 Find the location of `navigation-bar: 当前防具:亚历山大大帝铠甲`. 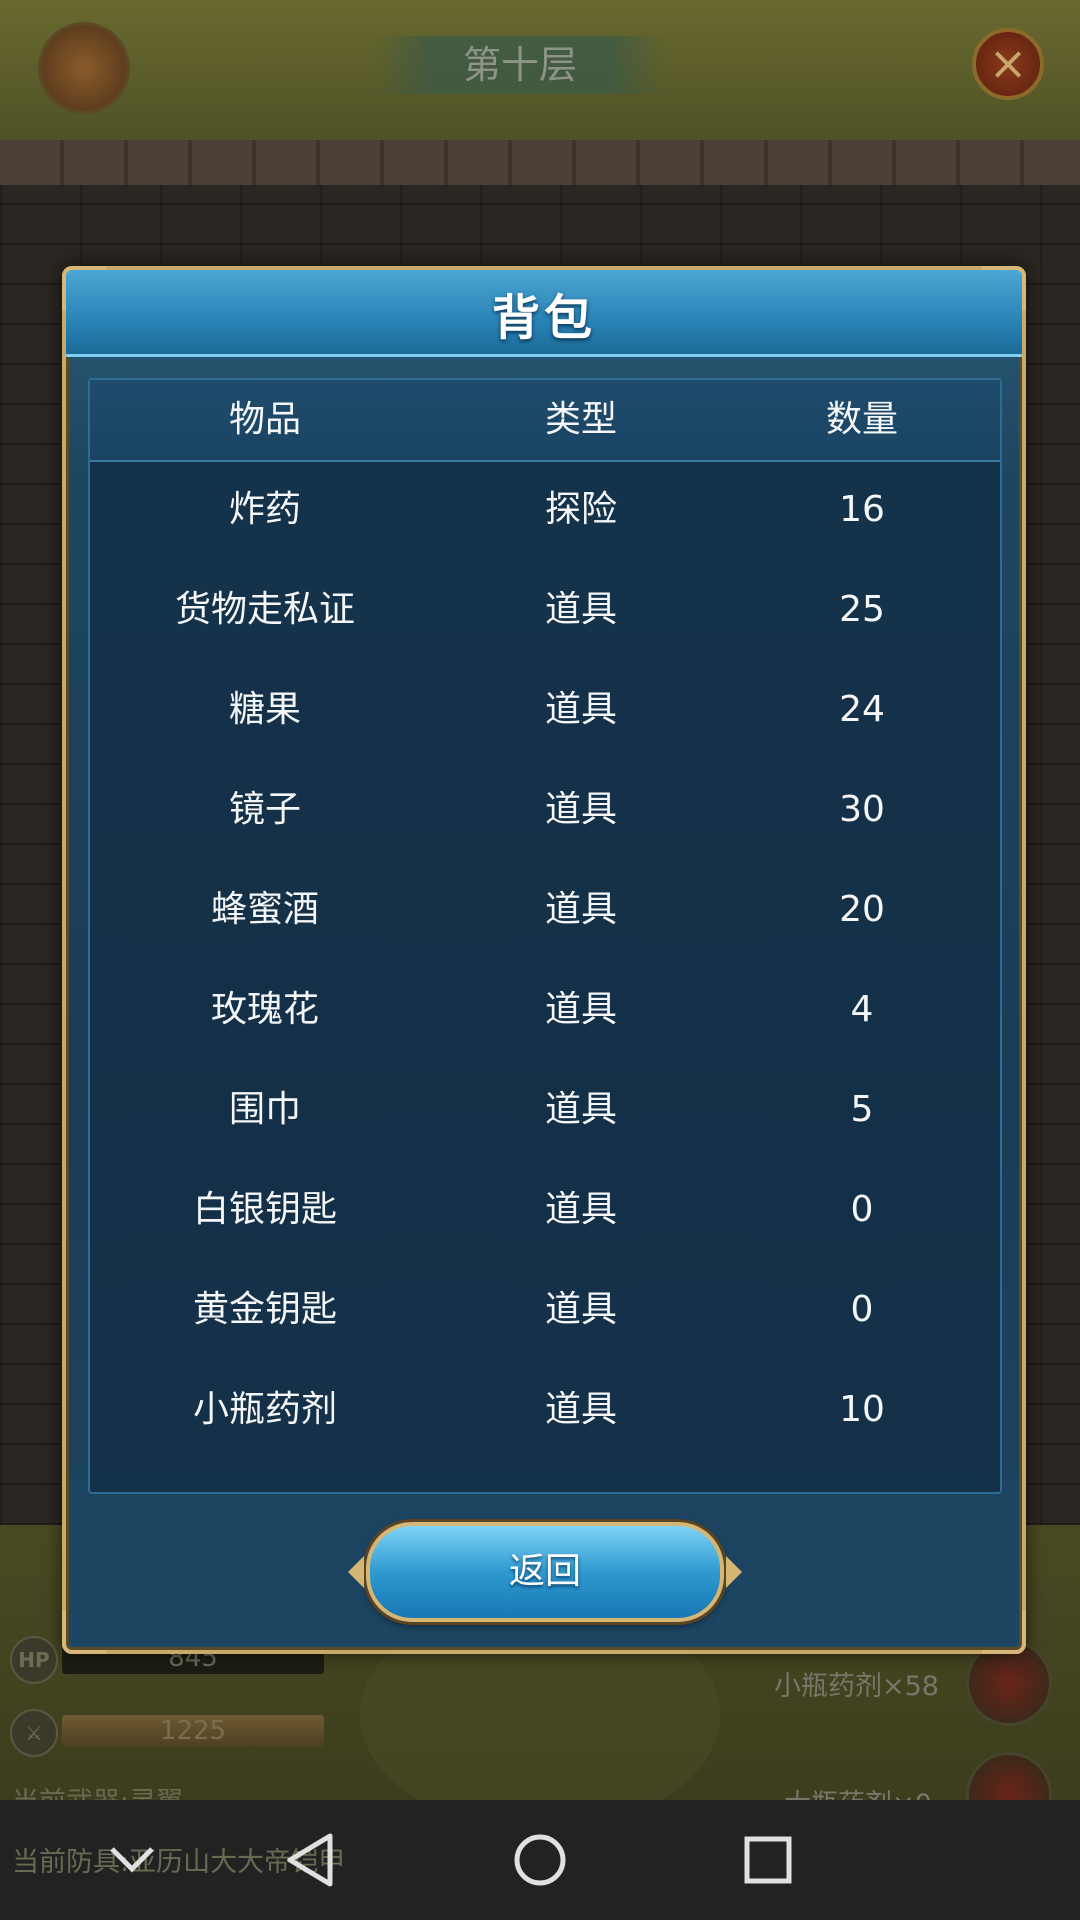

navigation-bar: 当前防具:亚历山大大帝铠甲 is located at coordinates (540, 1860).